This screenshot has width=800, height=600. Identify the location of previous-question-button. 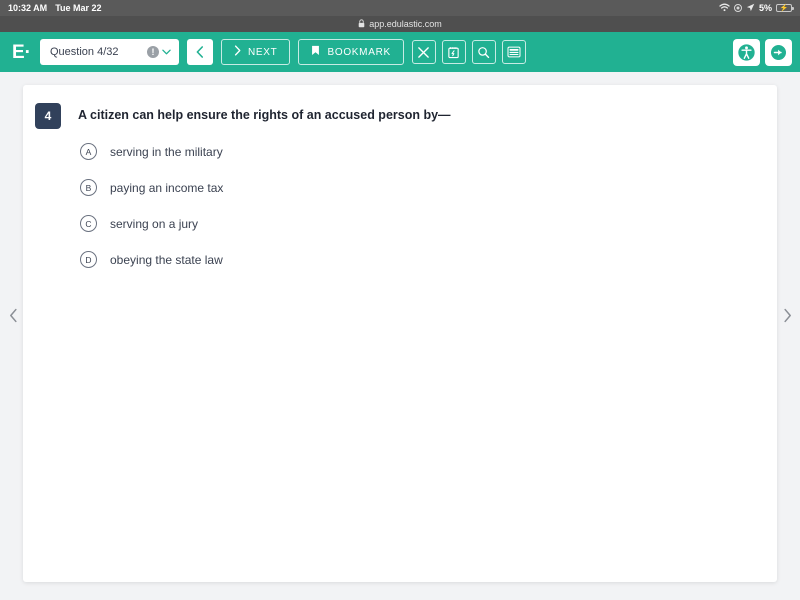
(200, 52).